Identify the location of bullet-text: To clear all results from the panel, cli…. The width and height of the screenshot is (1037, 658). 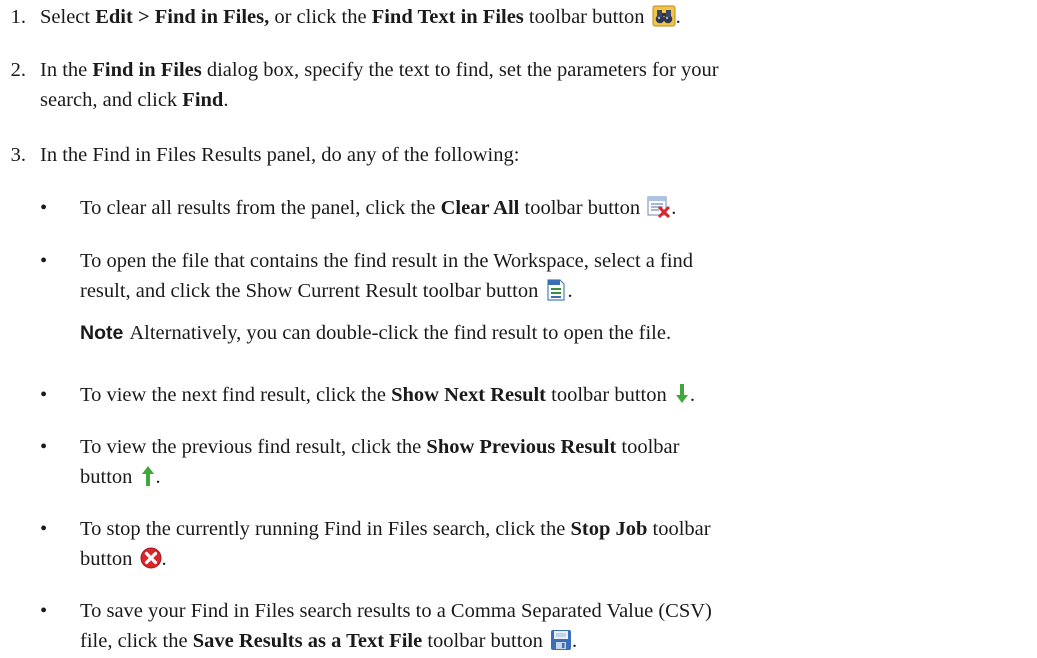
(555, 208).